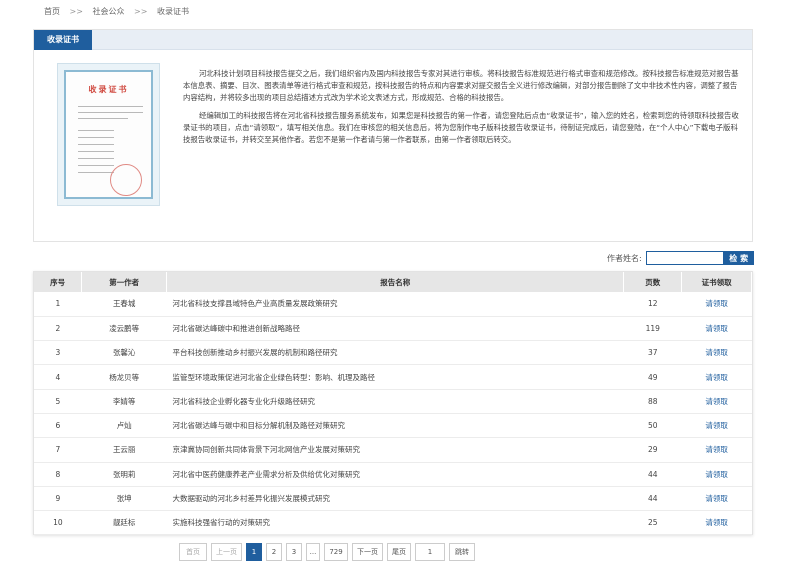 Image resolution: width=801 pixels, height=570 pixels. What do you see at coordinates (393, 450) in the screenshot?
I see `table-row: 7 王云丽 京津冀协同创新共同体背景下河北网信产业发展对策研究 29 请领取` at bounding box center [393, 450].